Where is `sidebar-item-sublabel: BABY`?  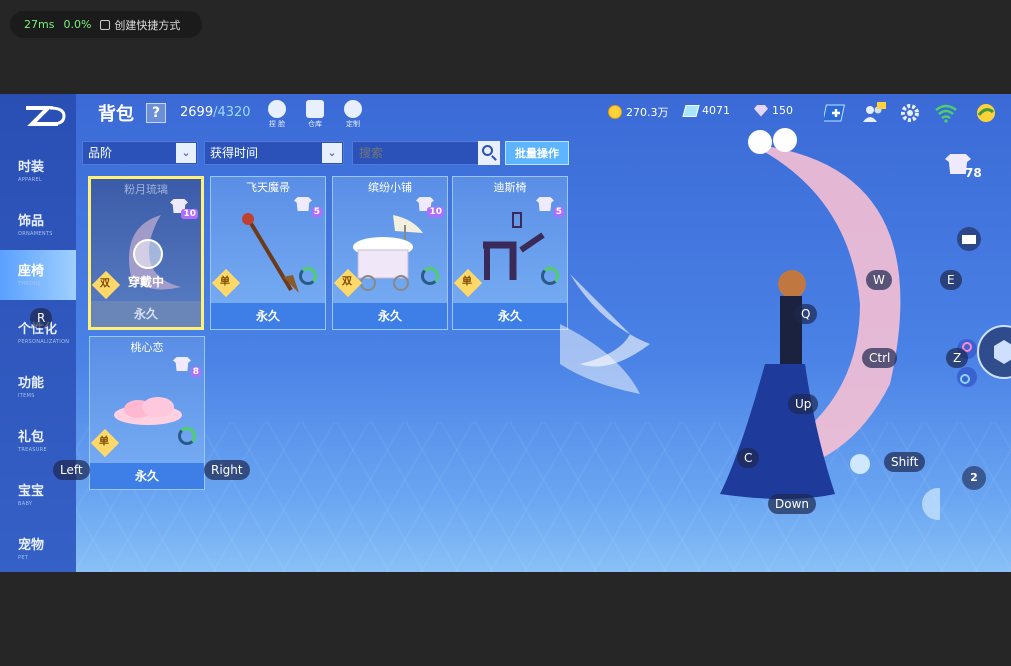
sidebar-item-sublabel: BABY is located at coordinates (25, 504).